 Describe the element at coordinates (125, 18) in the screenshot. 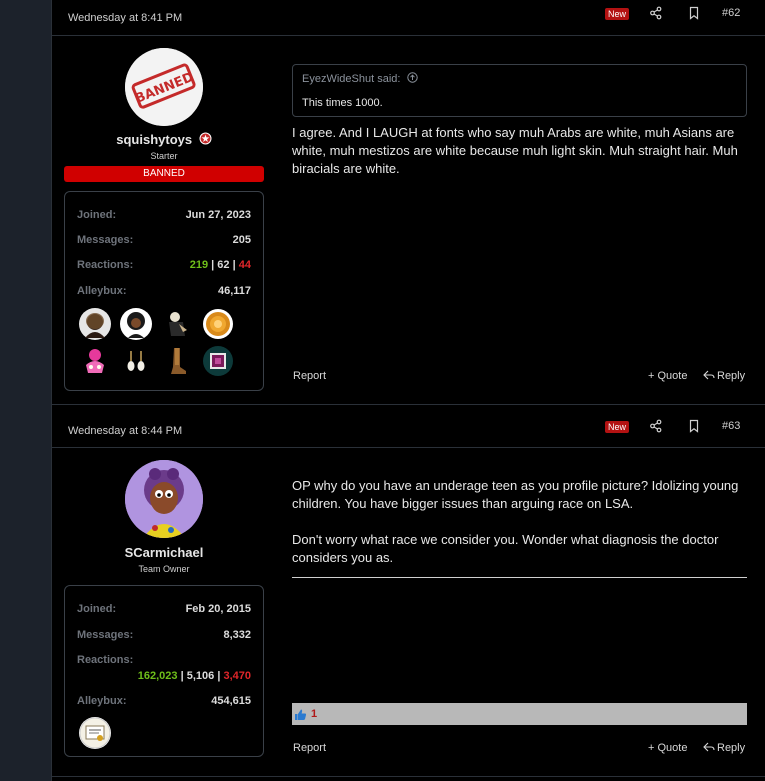

I see `post-date: Wednesday at 8:41 PM` at that location.